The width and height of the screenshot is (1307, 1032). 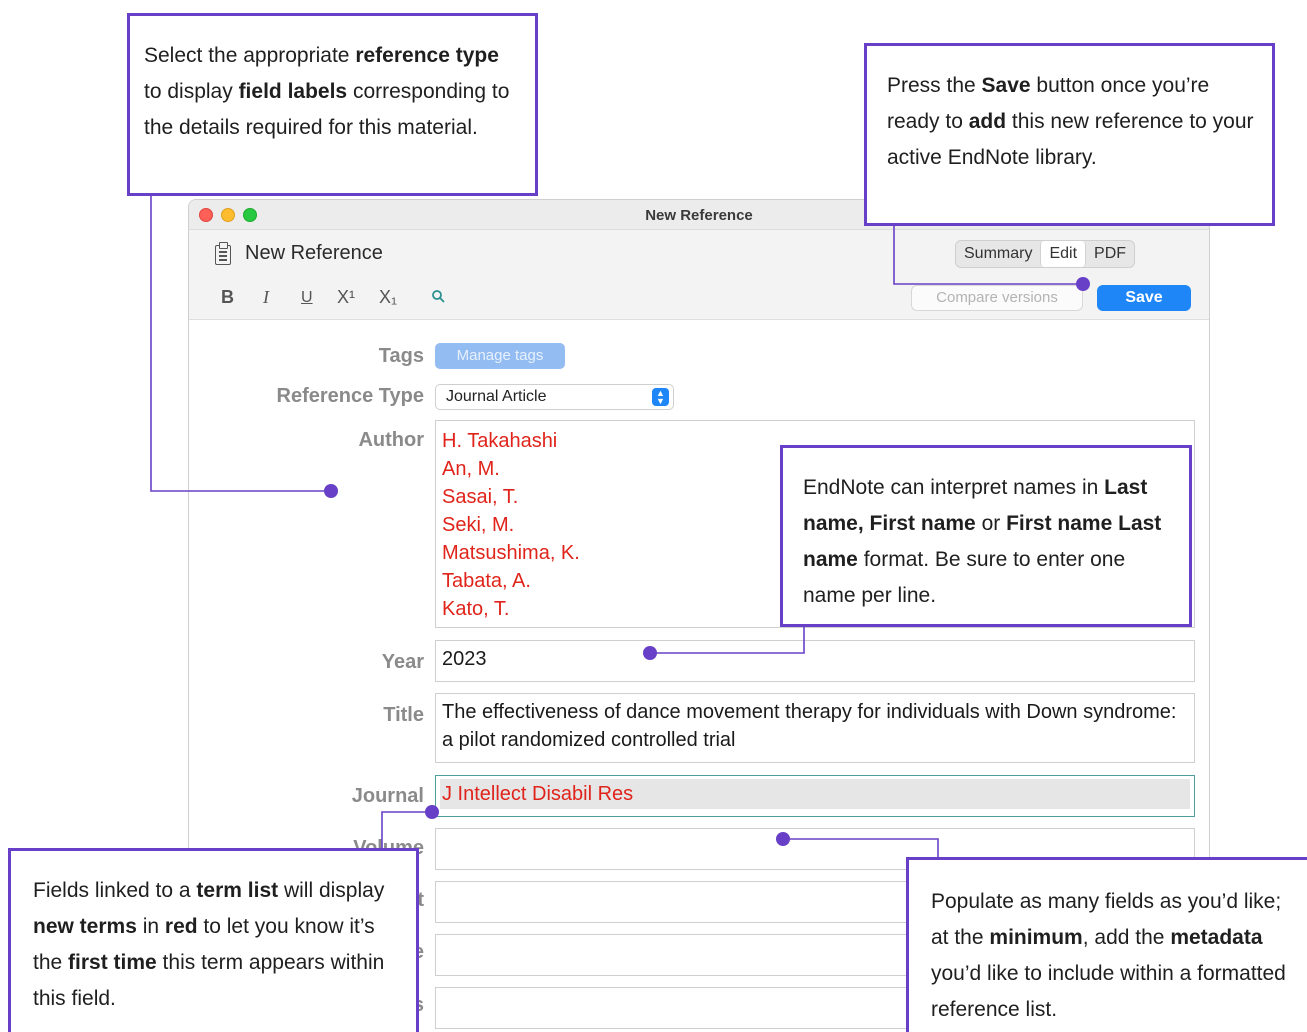 I want to click on save-button: Save, so click(x=1144, y=298).